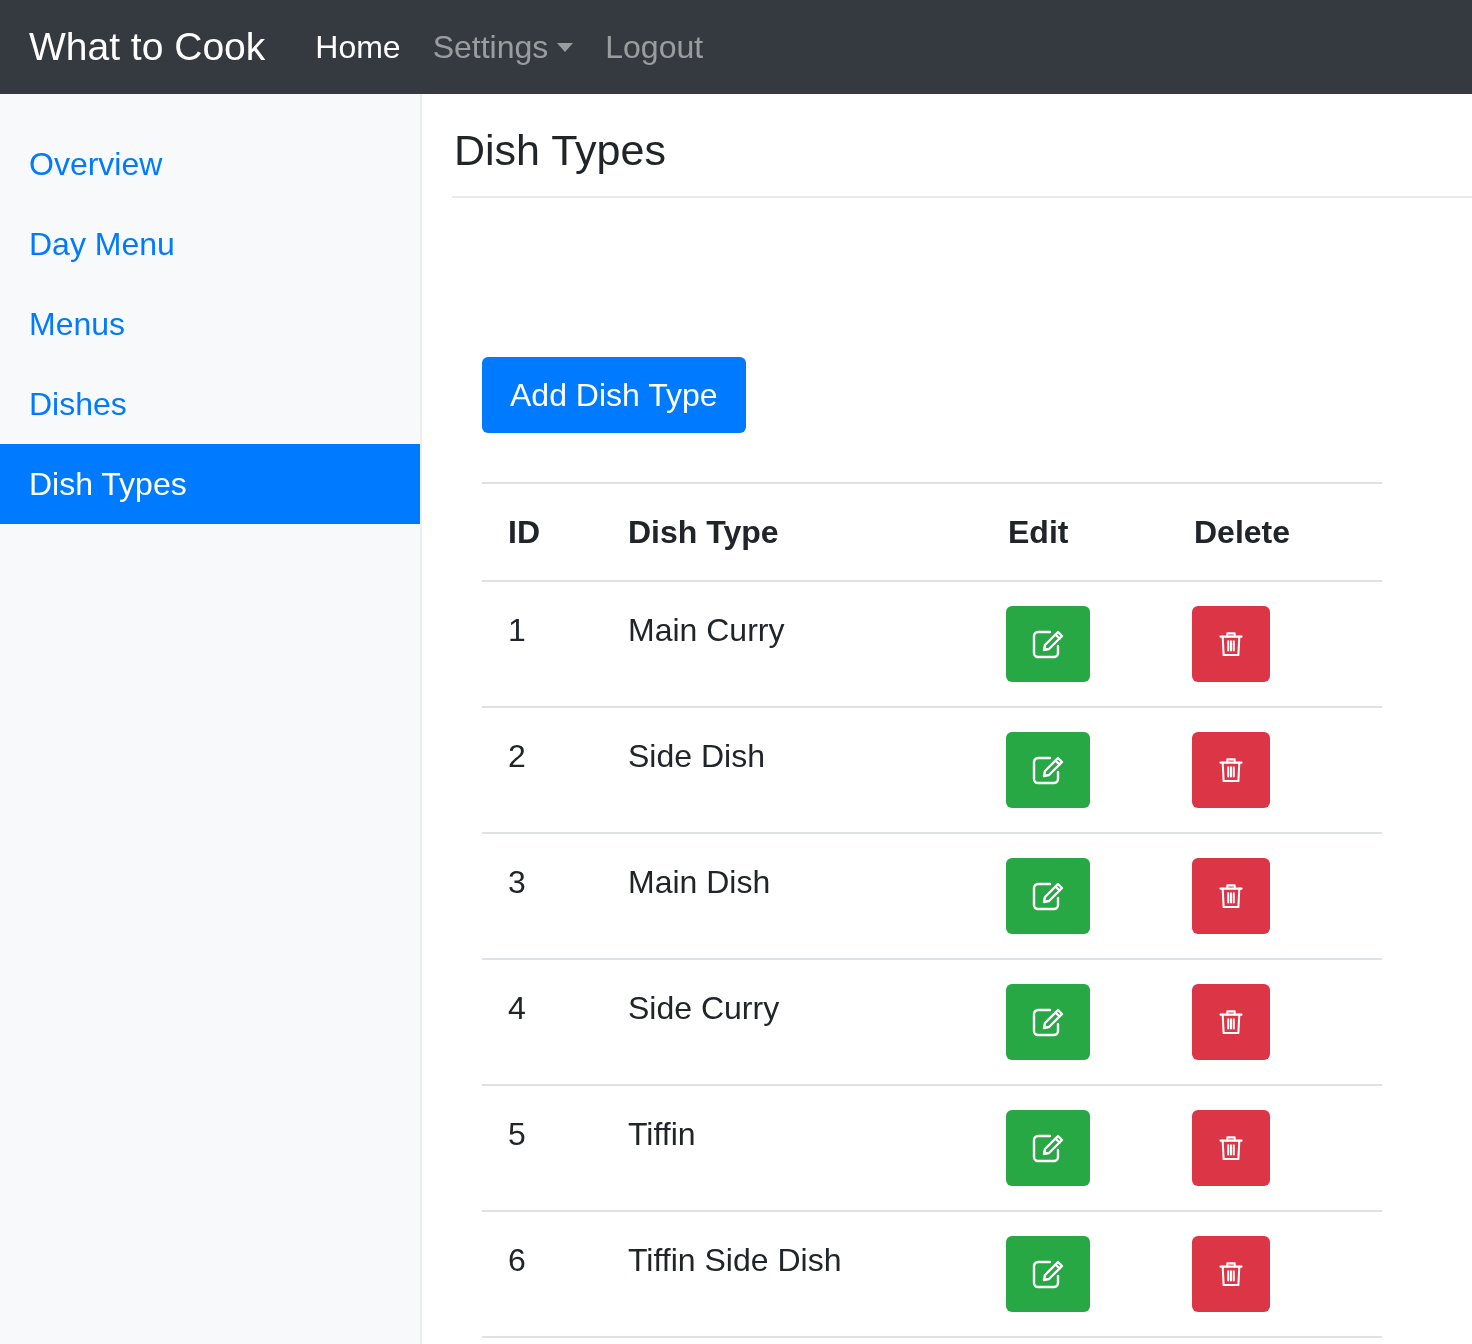  I want to click on table-cell: 1, so click(542, 644).